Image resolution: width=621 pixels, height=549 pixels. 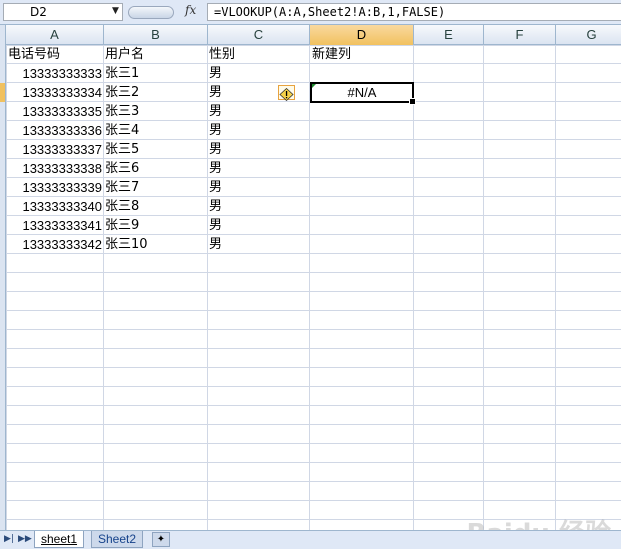 I want to click on table-row-phone: 13333333338, so click(x=54, y=168).